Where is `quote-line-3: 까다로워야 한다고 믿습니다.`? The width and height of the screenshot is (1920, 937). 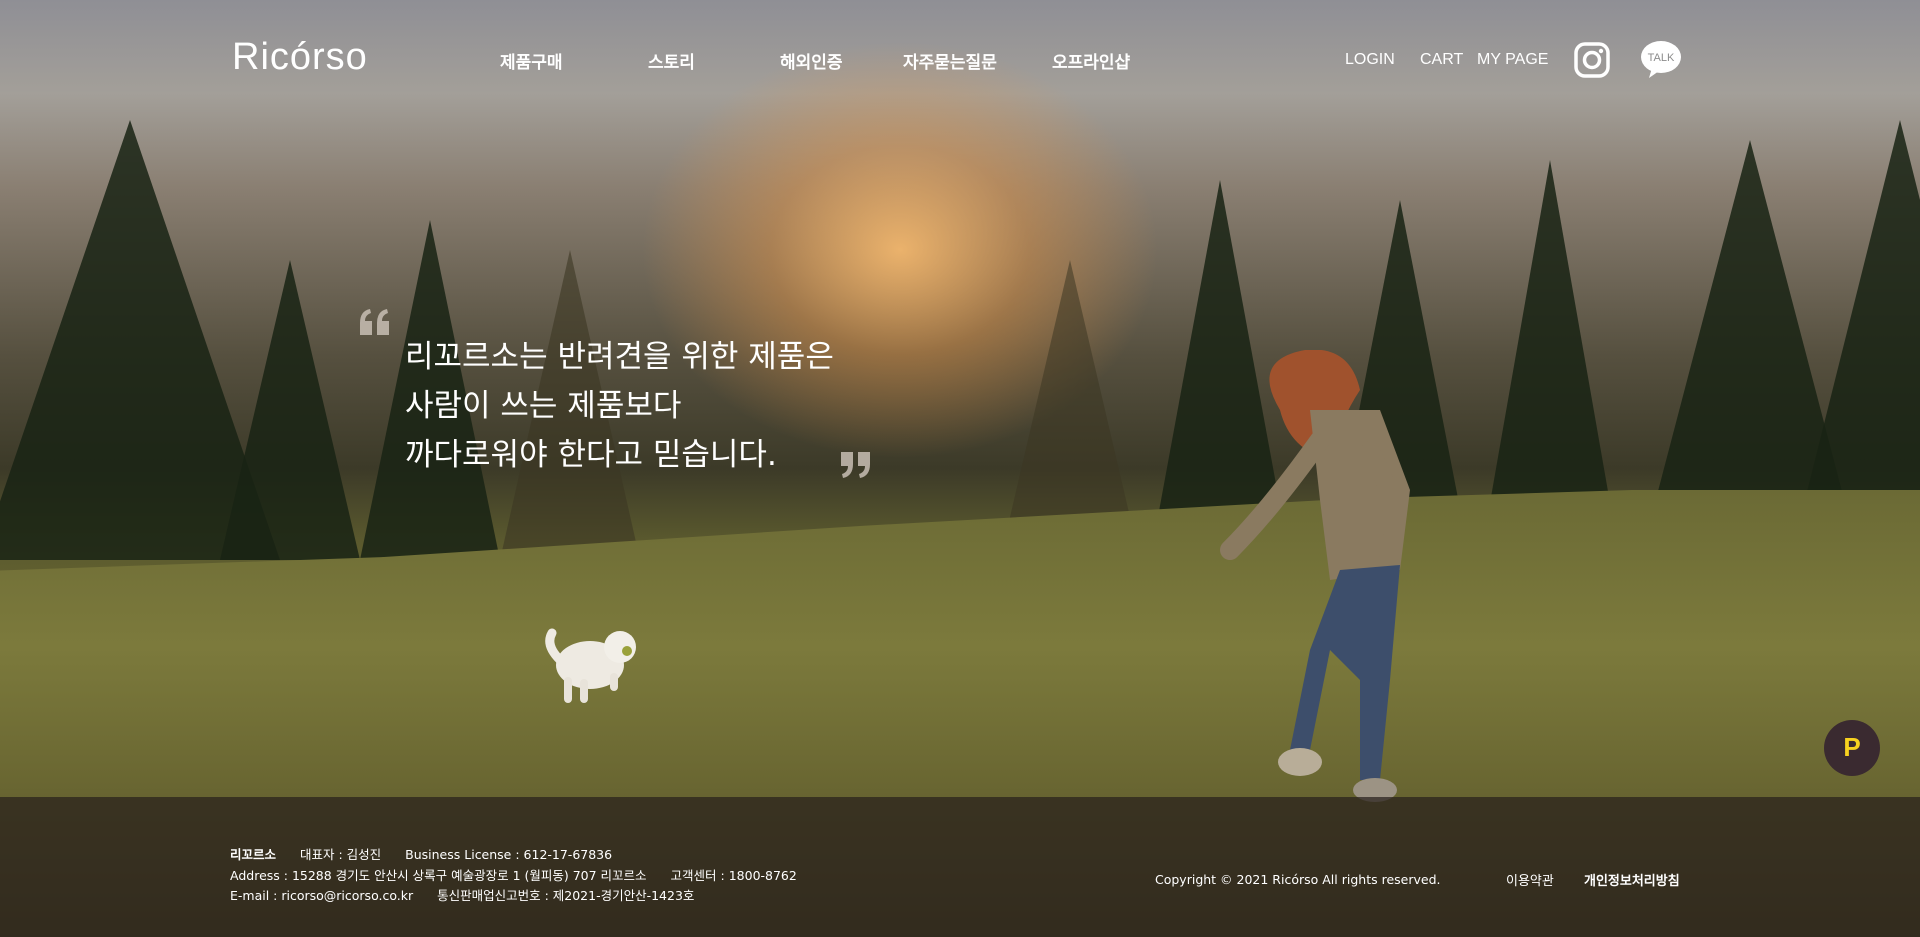
quote-line-3: 까다로워야 한다고 믿습니다. is located at coordinates (591, 455).